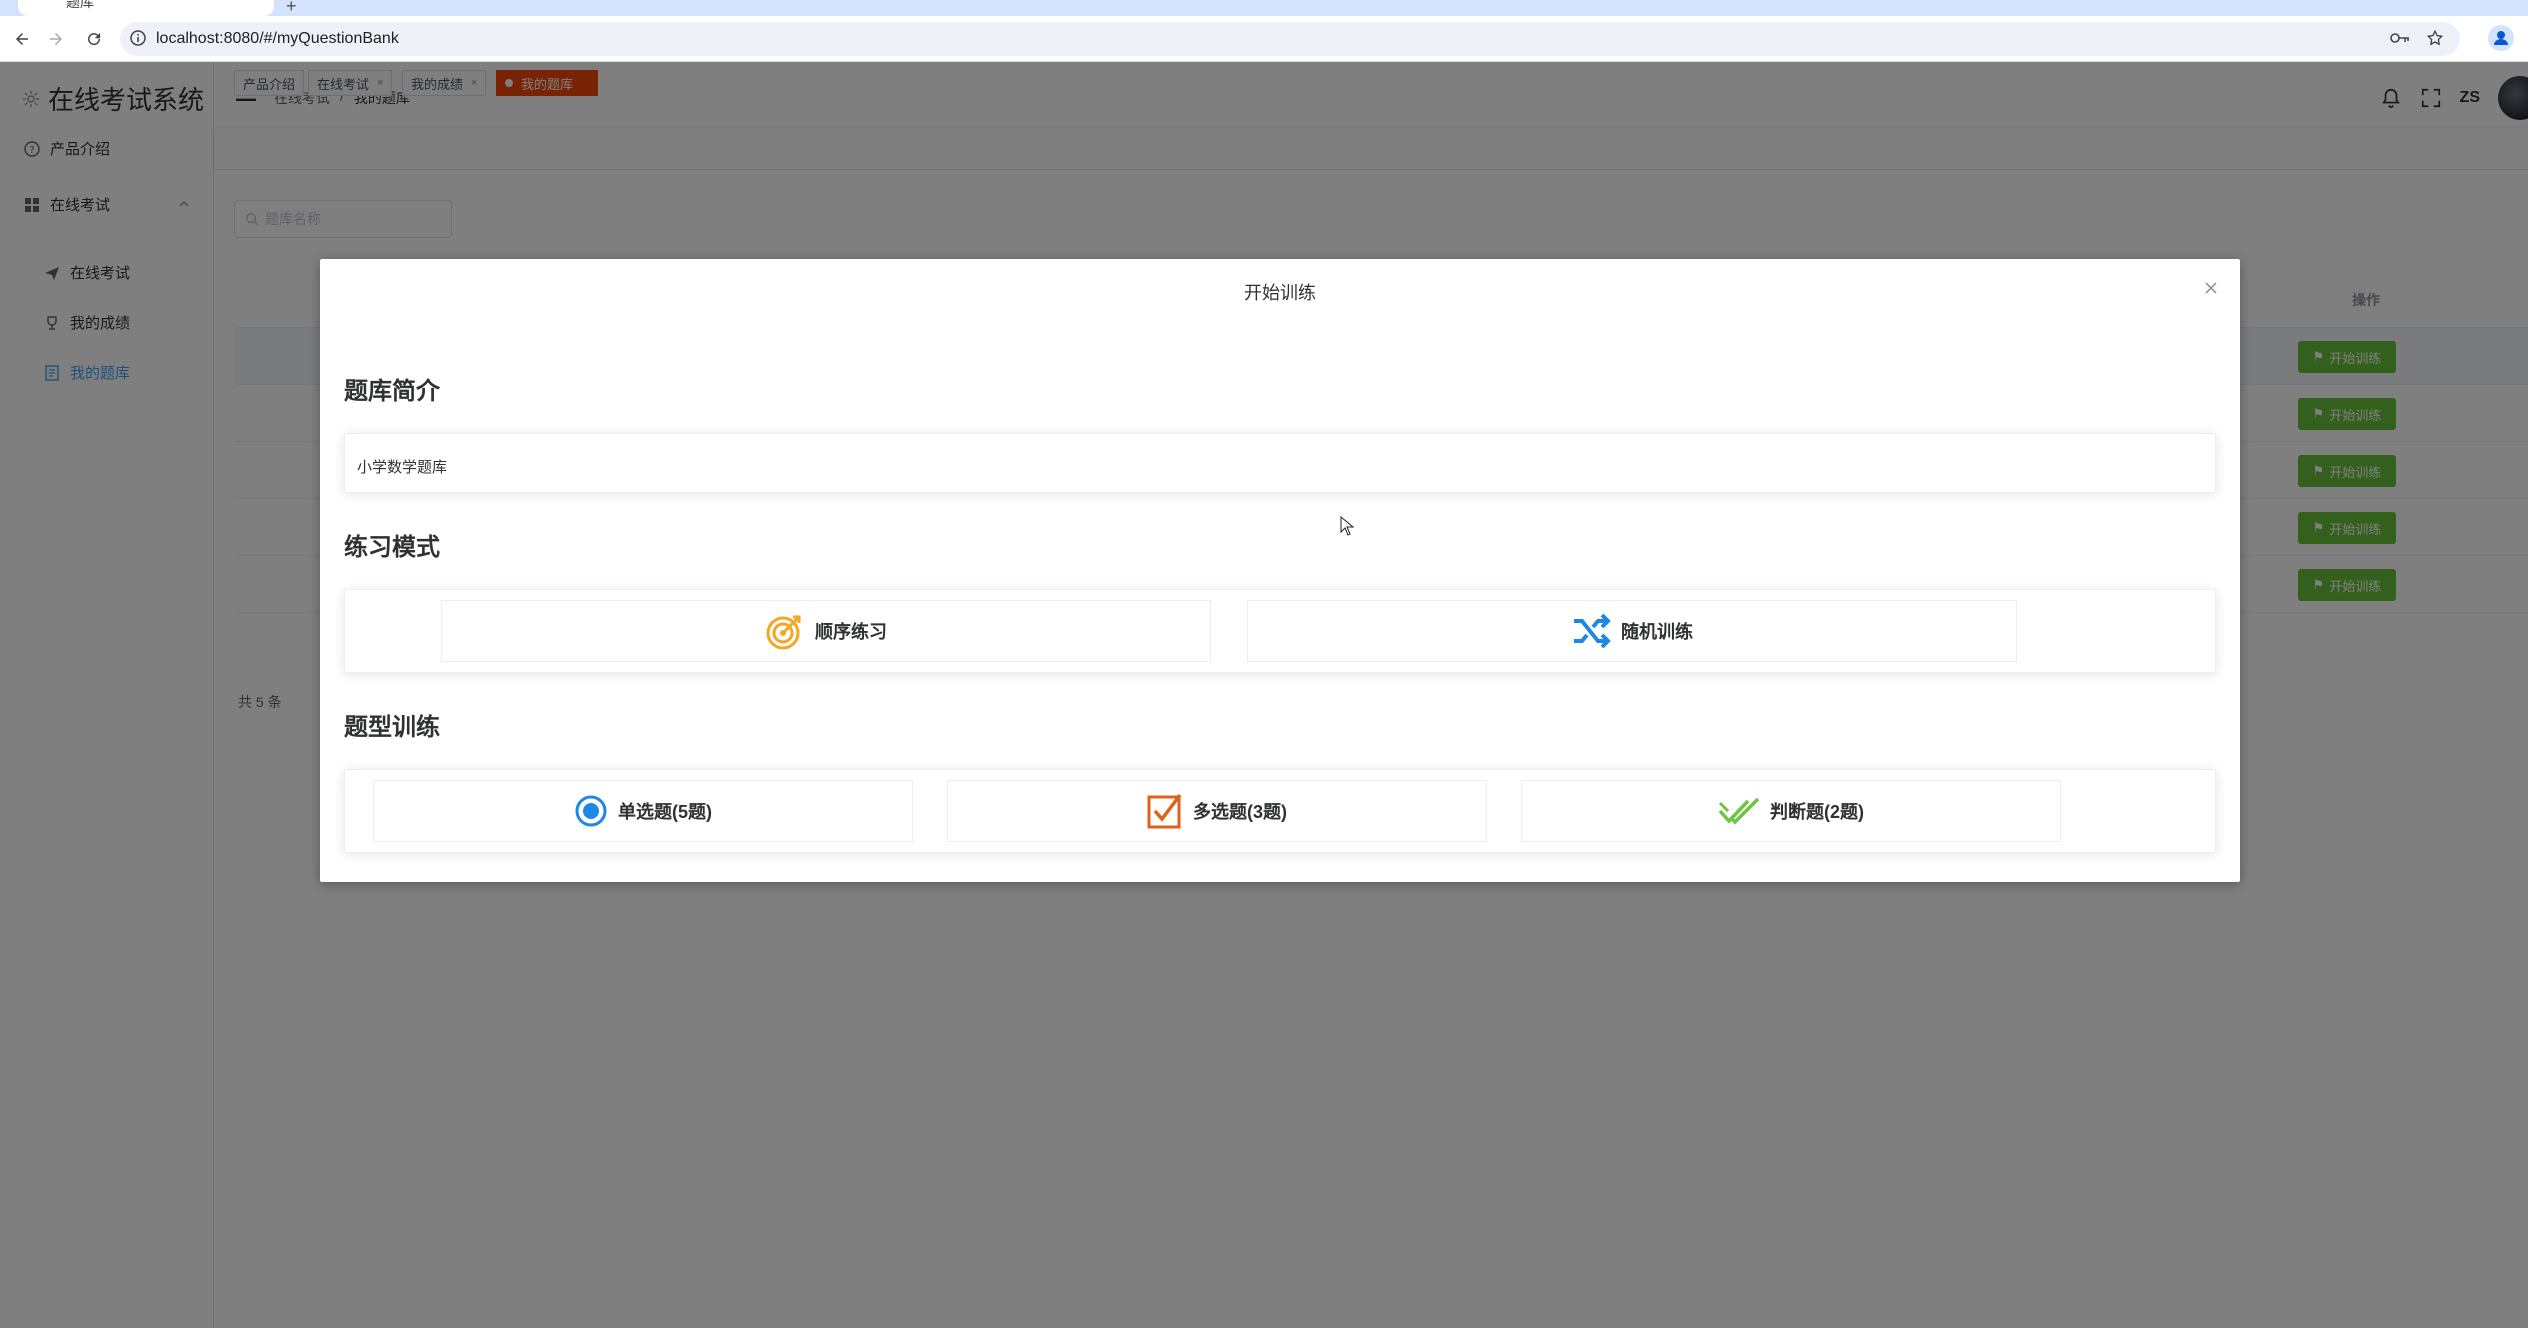  I want to click on section-title-type: 题型训练, so click(392, 727).